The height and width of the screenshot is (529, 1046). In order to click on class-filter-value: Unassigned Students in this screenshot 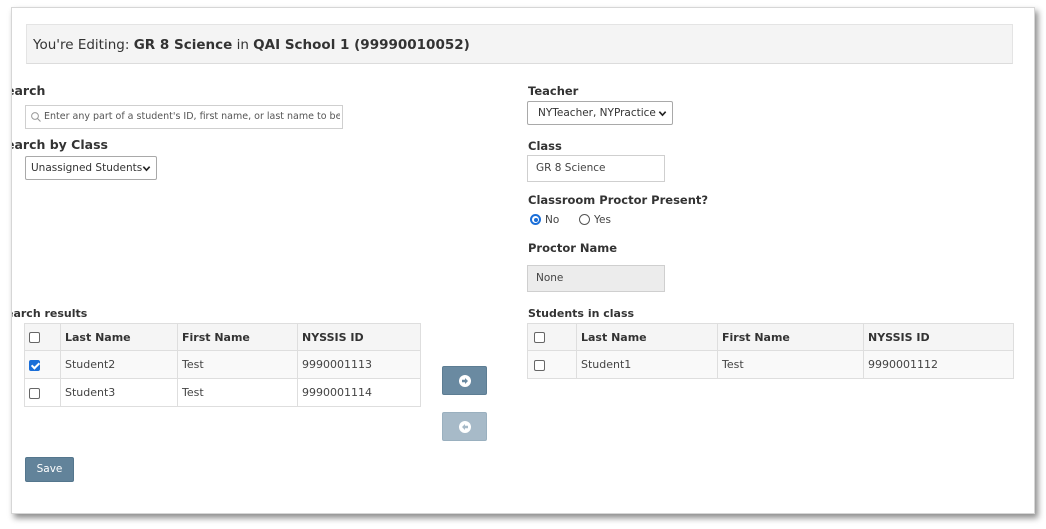, I will do `click(87, 168)`.